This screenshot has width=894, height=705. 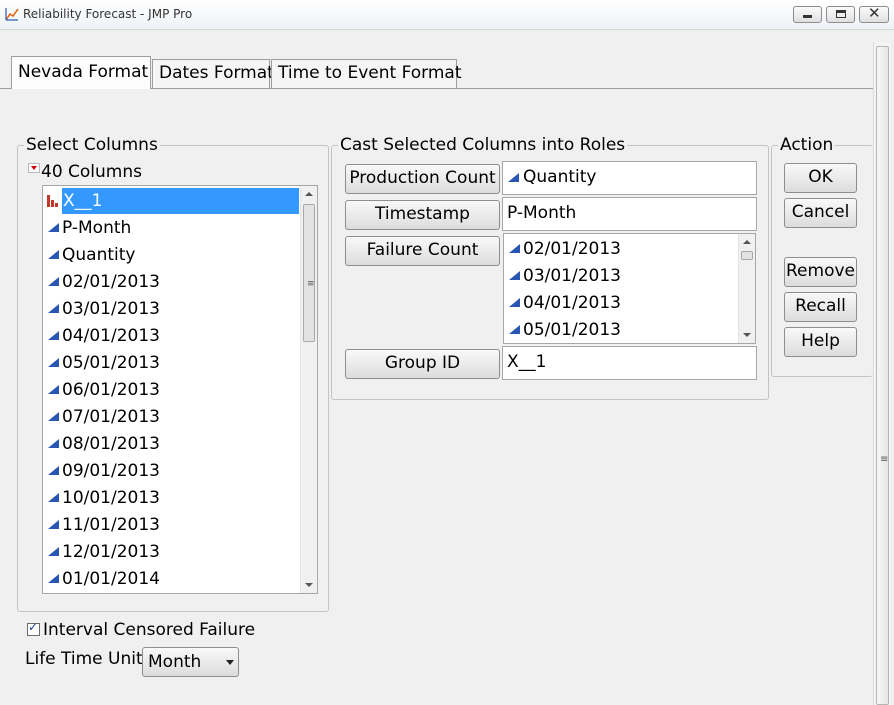 I want to click on column-list-item: 02/01/2013, so click(x=172, y=282).